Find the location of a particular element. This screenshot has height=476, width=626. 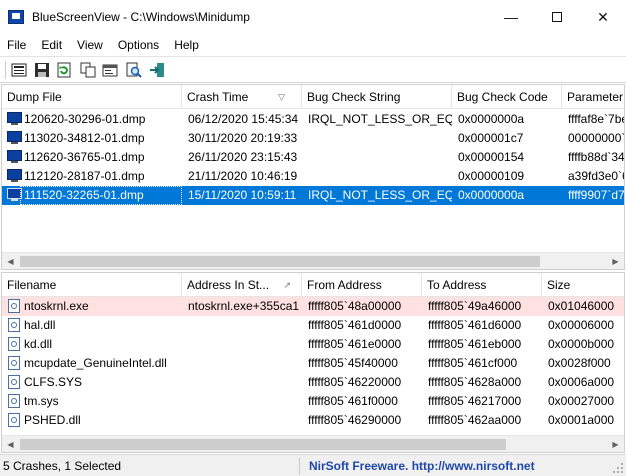

col-filename: Filename is located at coordinates (92, 285).